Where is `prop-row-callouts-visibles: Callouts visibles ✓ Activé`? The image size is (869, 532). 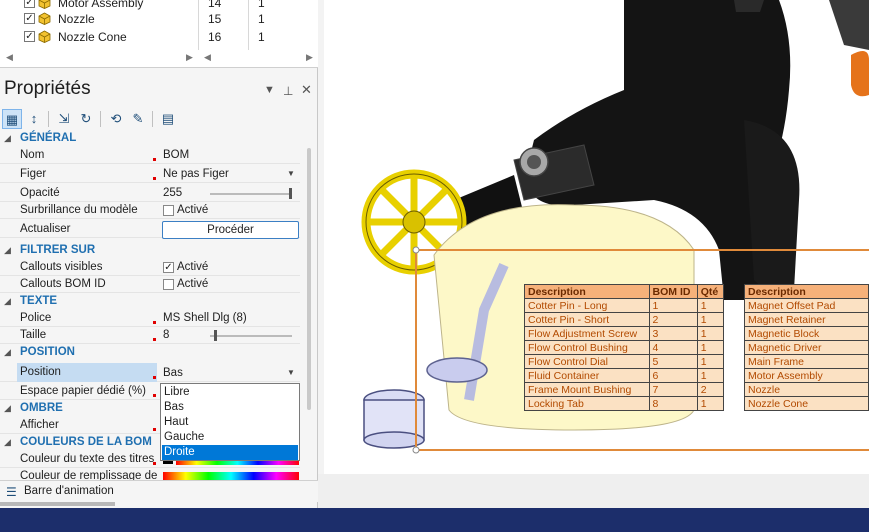 prop-row-callouts-visibles: Callouts visibles ✓ Activé is located at coordinates (150, 267).